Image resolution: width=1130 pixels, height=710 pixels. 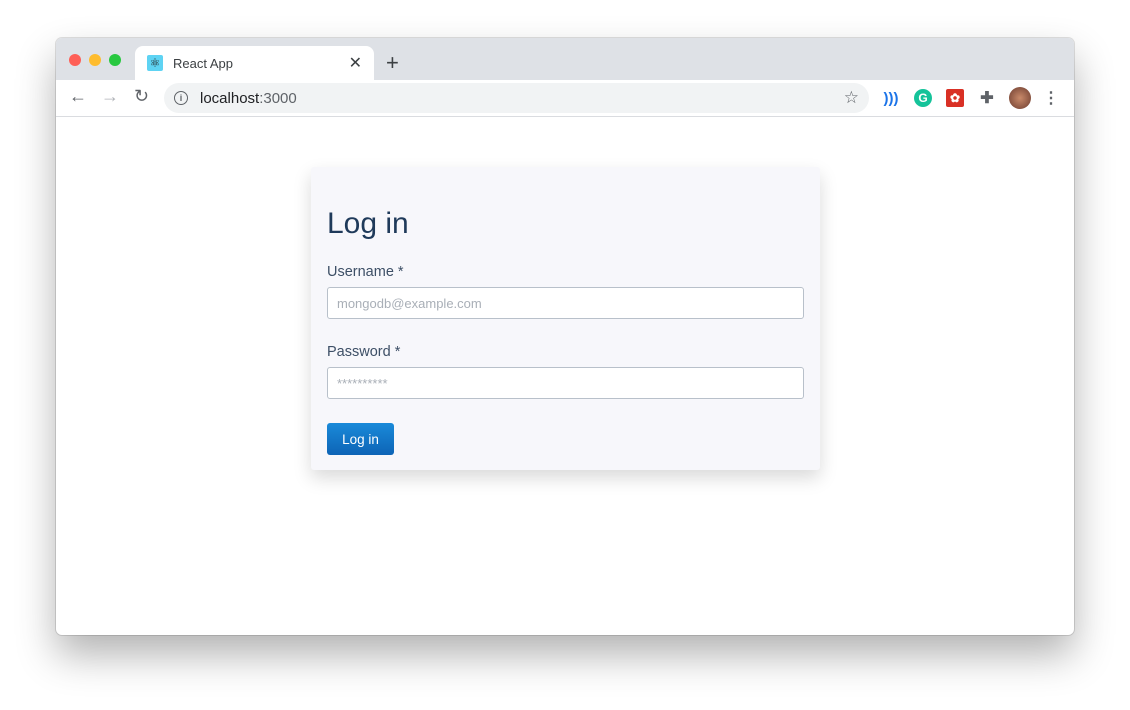 I want to click on react-icon: ⚛, so click(x=155, y=63).